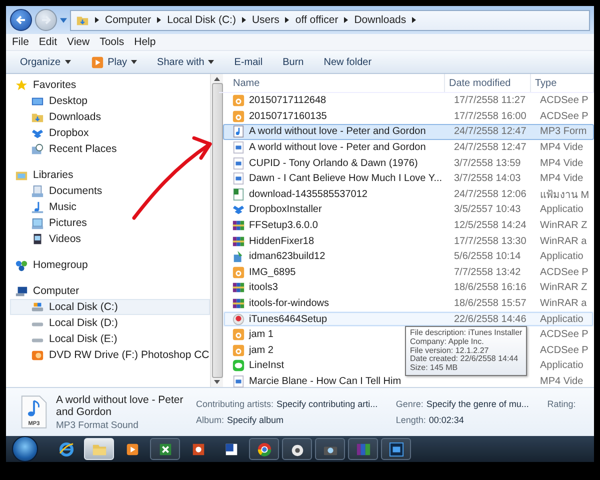 This screenshot has width=600, height=480. What do you see at coordinates (380, 20) in the screenshot?
I see `breadcrumb-item: Downloads` at bounding box center [380, 20].